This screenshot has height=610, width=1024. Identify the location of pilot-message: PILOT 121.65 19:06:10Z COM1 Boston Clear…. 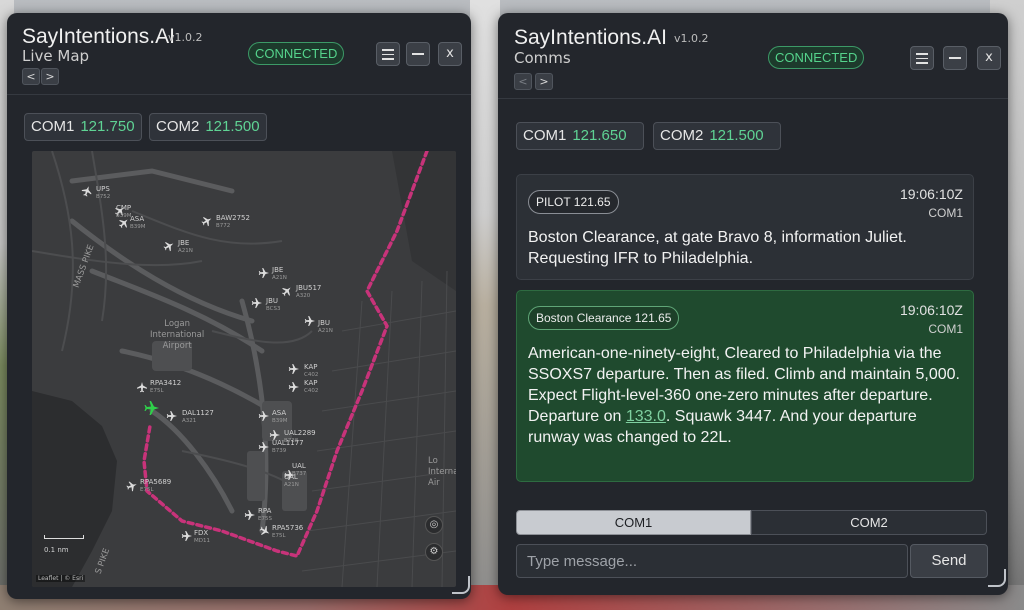
(745, 227).